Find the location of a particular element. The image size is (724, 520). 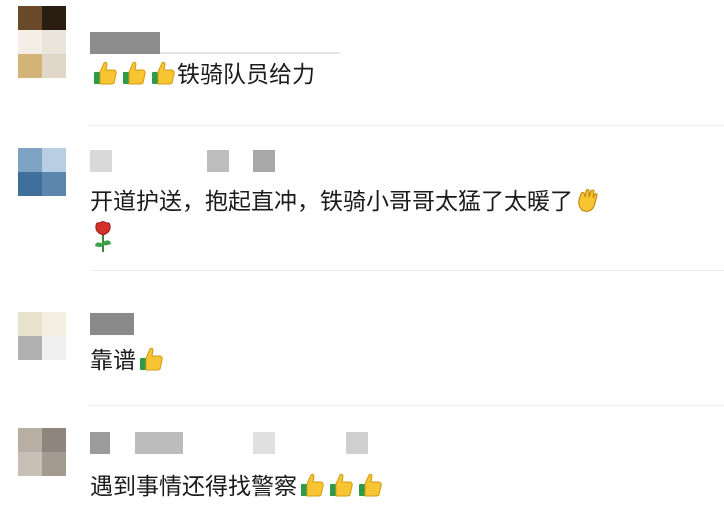

clapping-hand-icon is located at coordinates (588, 200).